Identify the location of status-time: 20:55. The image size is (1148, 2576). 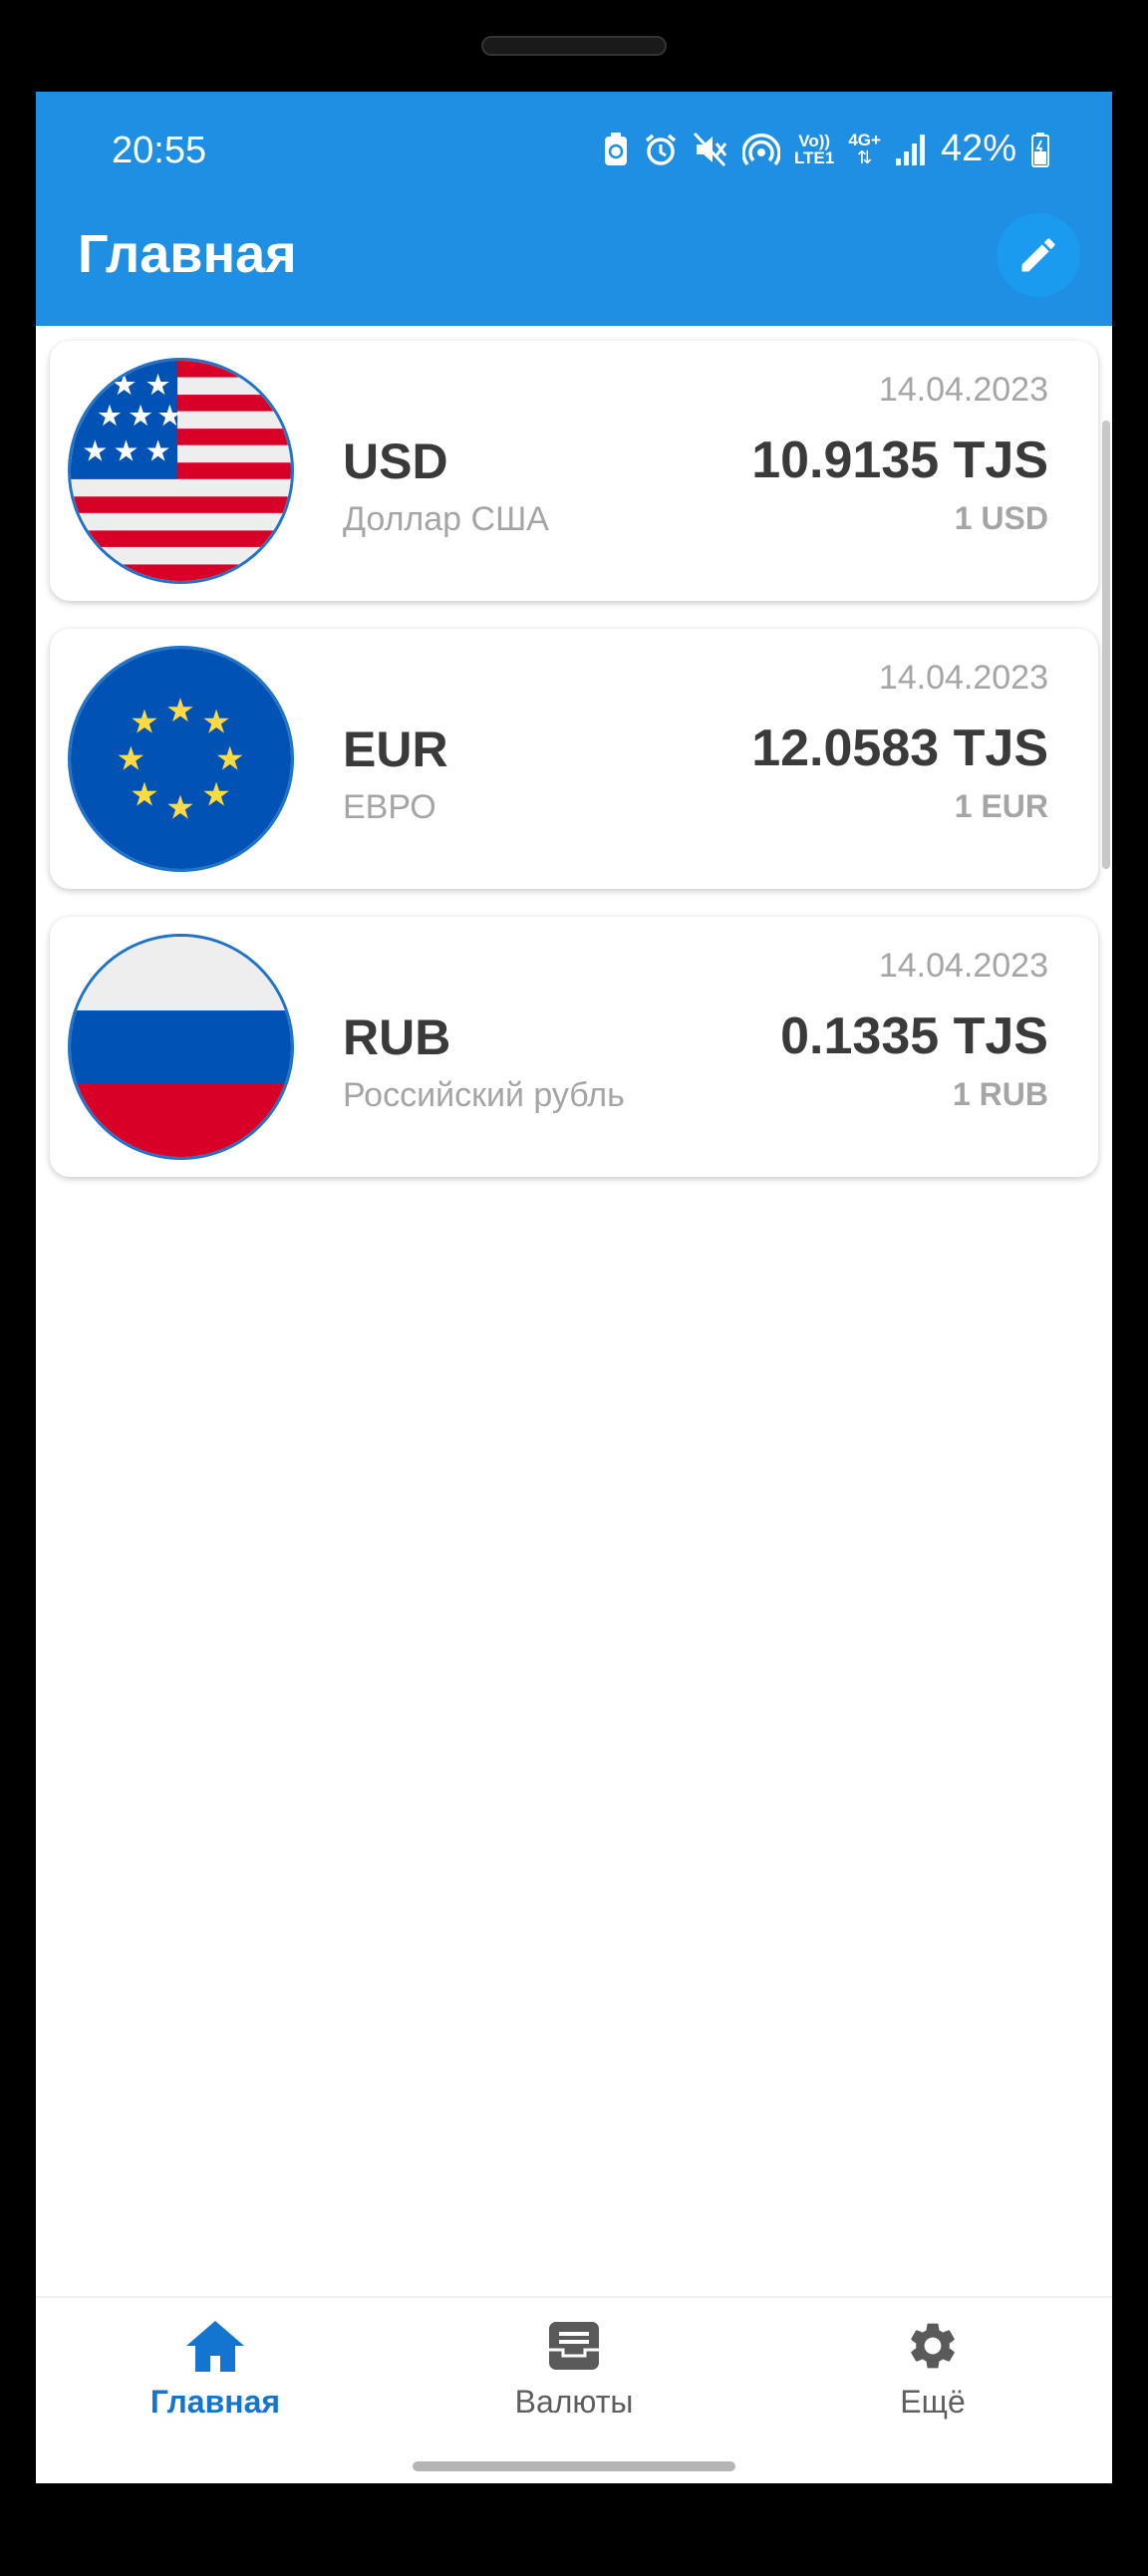
(159, 150).